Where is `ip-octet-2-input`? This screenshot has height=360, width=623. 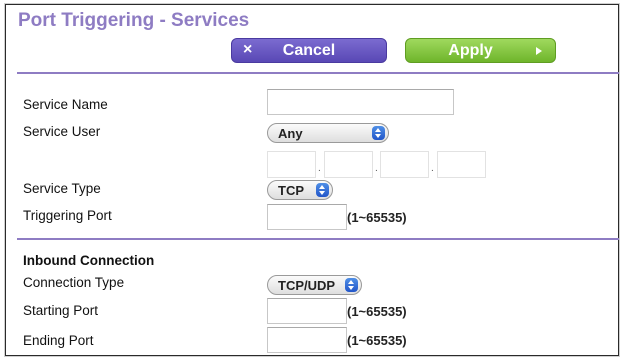 ip-octet-2-input is located at coordinates (348, 164).